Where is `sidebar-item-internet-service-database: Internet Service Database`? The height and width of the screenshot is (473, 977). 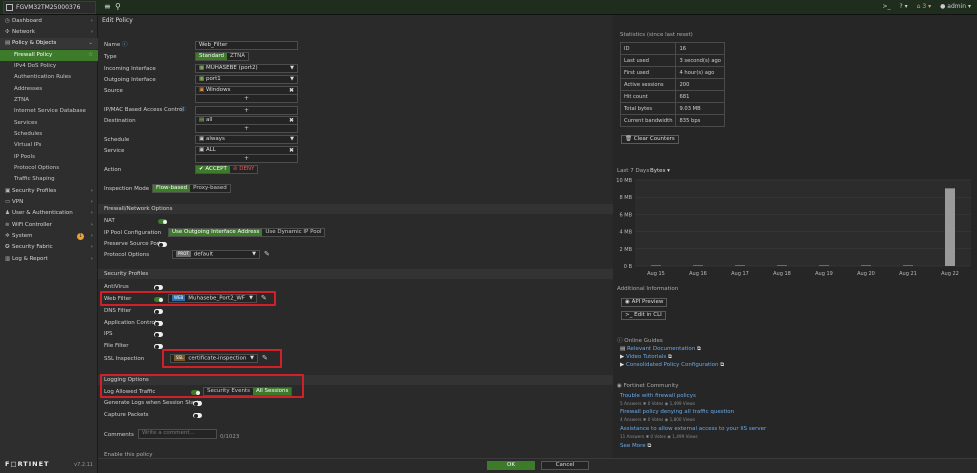 sidebar-item-internet-service-database: Internet Service Database is located at coordinates (49, 111).